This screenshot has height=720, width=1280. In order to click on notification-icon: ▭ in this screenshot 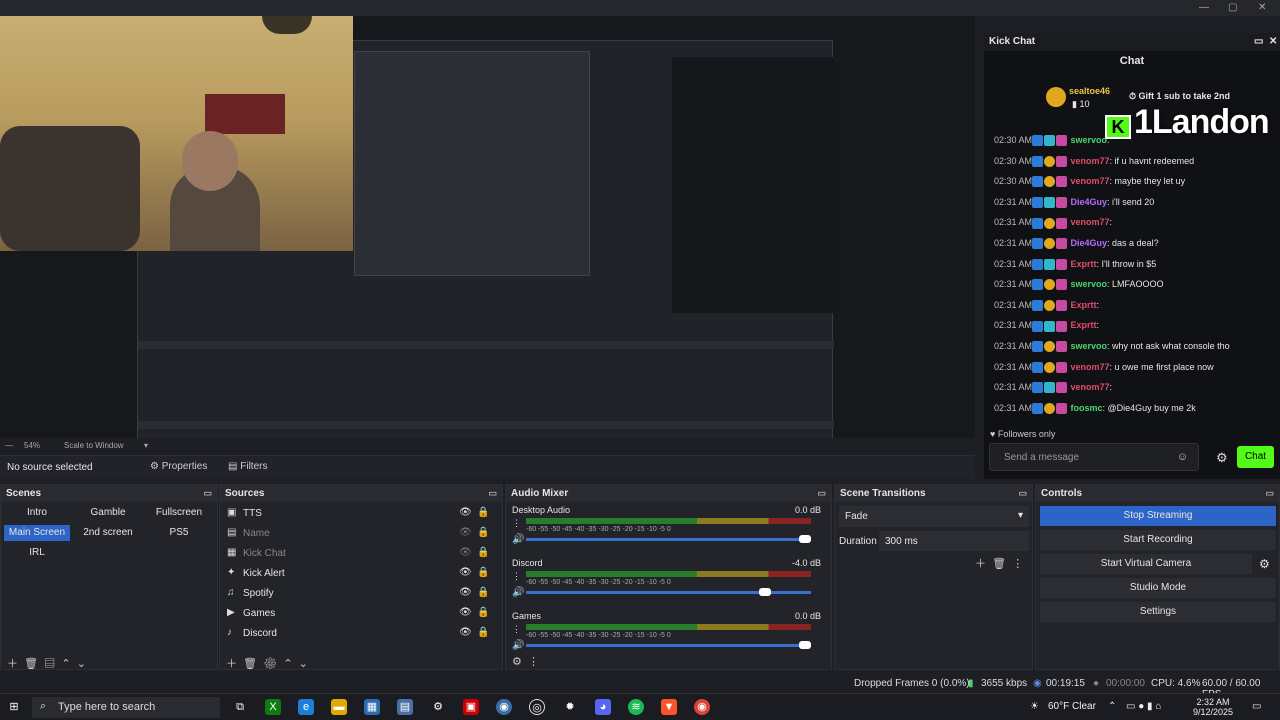, I will do `click(1256, 706)`.